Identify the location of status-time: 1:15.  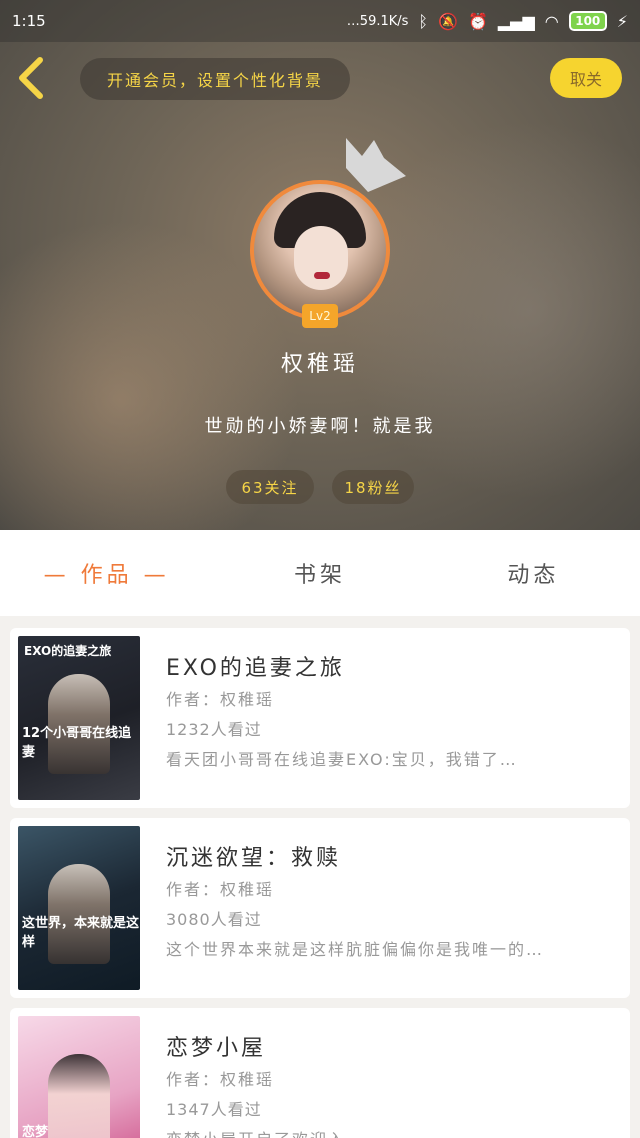
(29, 21).